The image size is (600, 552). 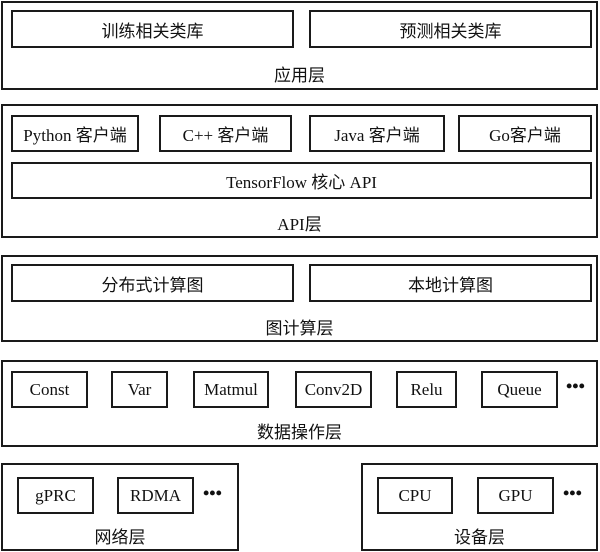 What do you see at coordinates (231, 389) in the screenshot?
I see `op-matmul-box: Matmul` at bounding box center [231, 389].